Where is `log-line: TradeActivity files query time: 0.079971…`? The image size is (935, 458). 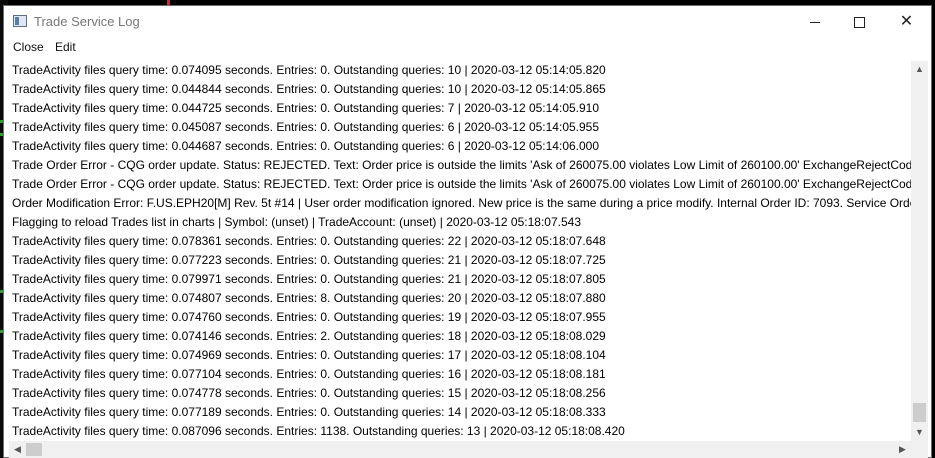 log-line: TradeActivity files query time: 0.079971… is located at coordinates (460, 279).